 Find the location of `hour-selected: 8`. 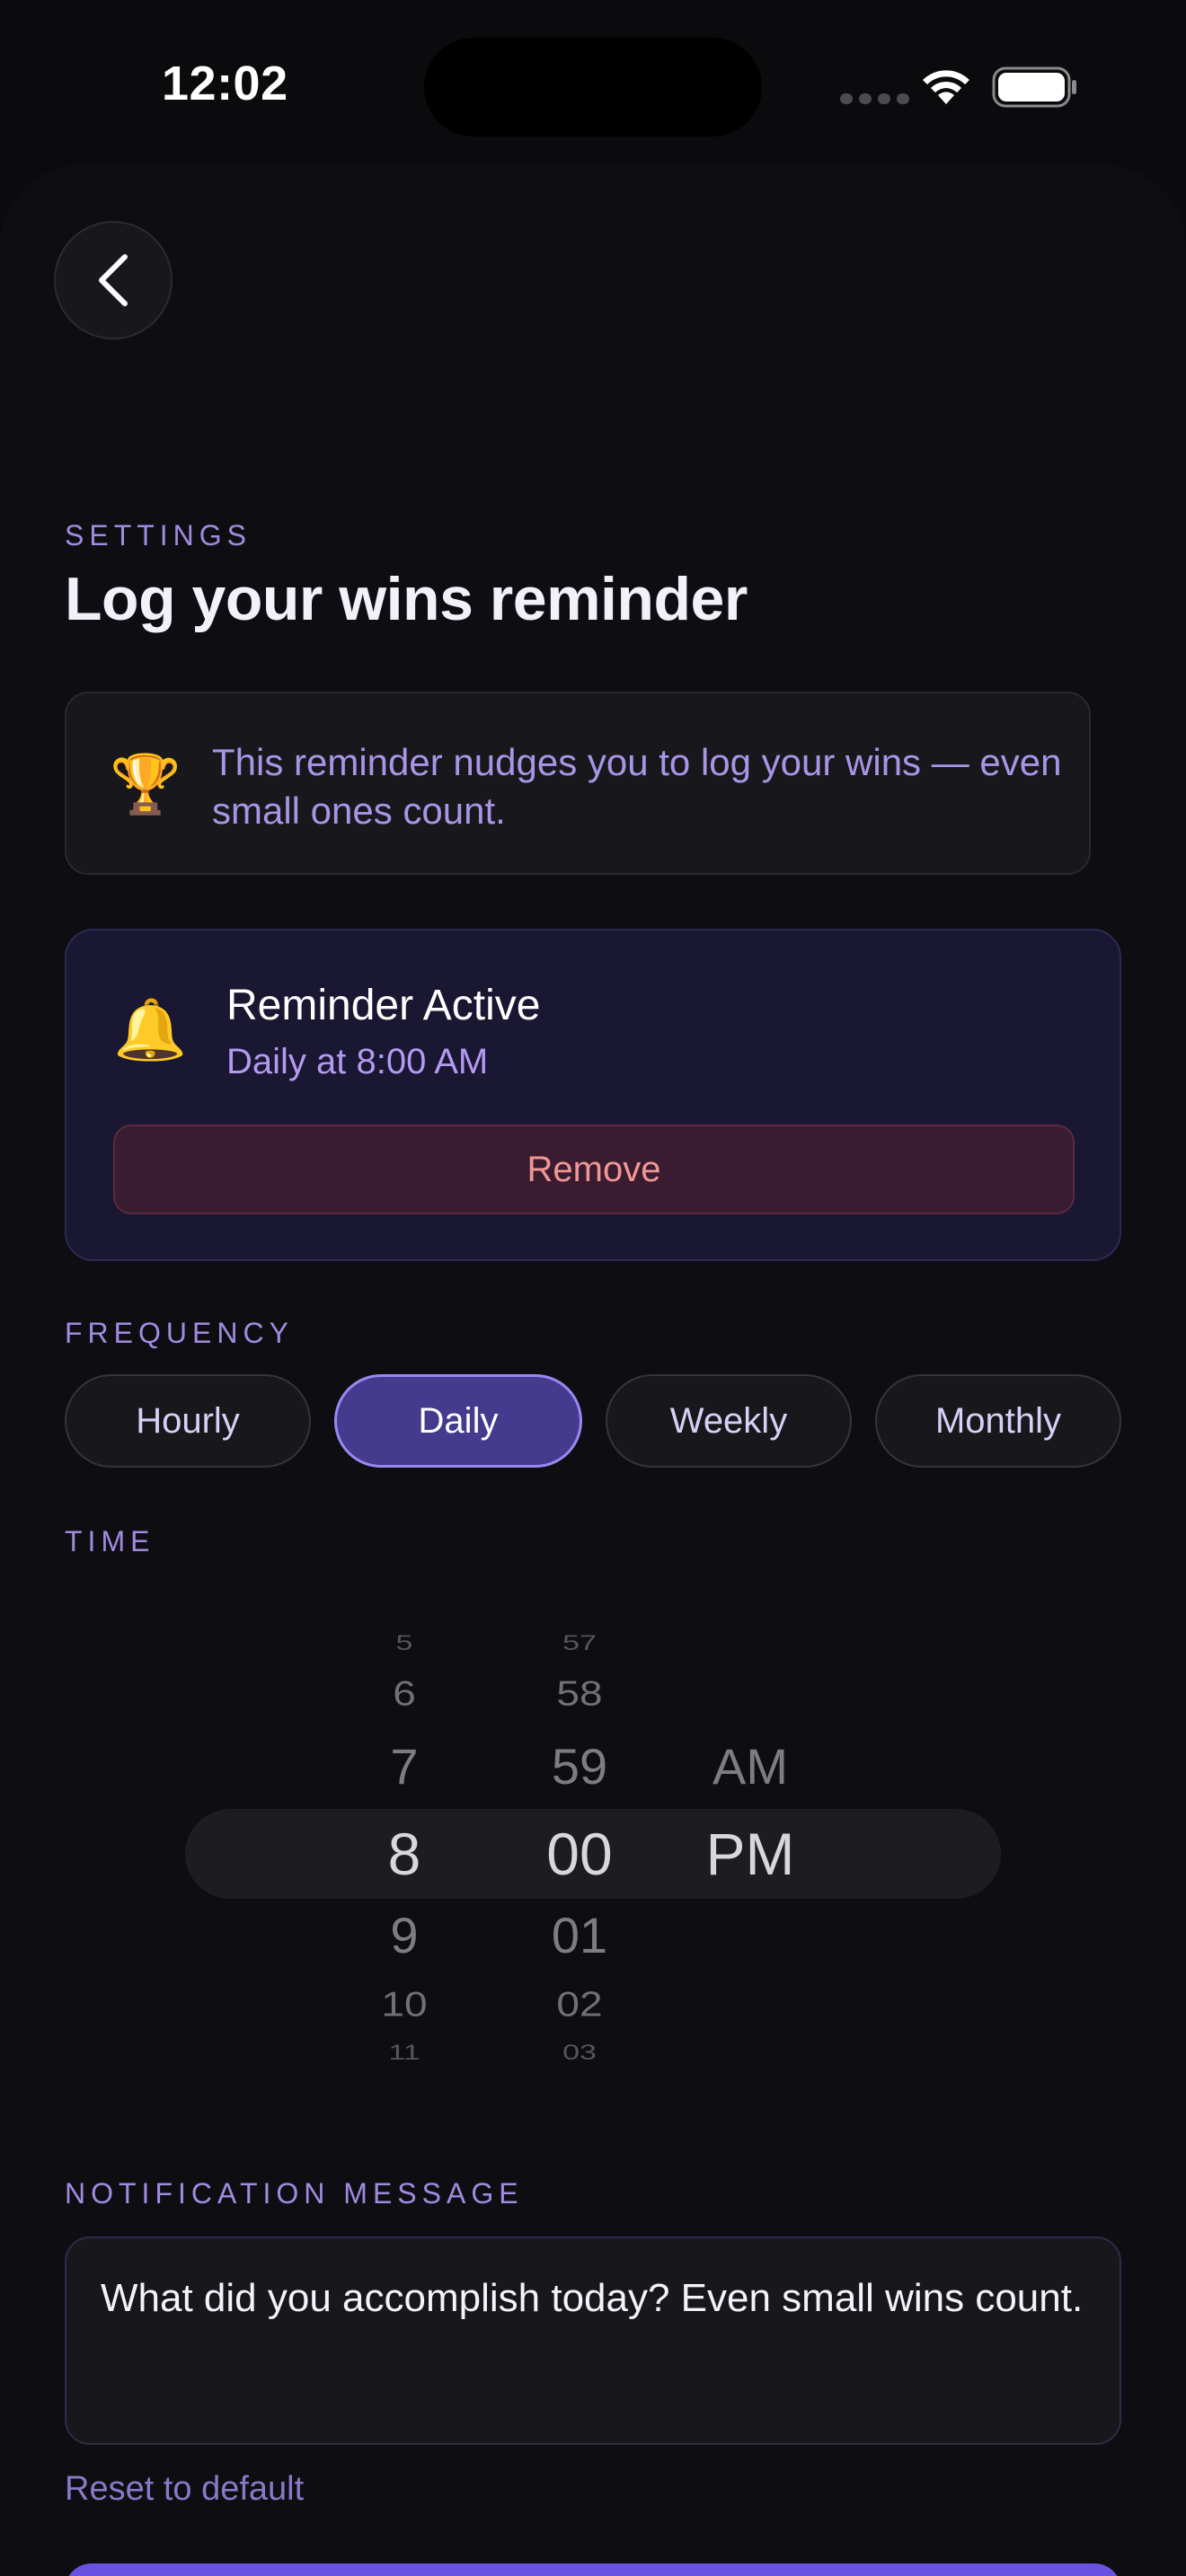

hour-selected: 8 is located at coordinates (404, 1854).